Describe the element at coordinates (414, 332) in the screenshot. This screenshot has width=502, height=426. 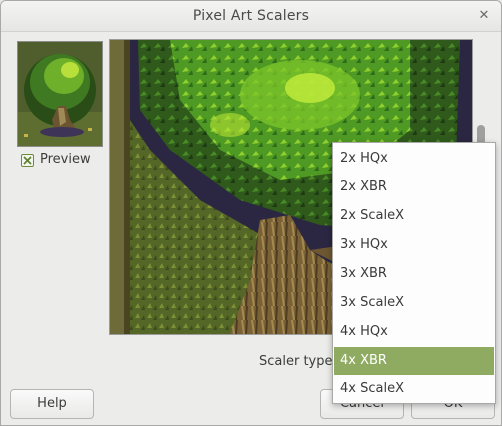
I see `scaler-option: 4x HQx` at that location.